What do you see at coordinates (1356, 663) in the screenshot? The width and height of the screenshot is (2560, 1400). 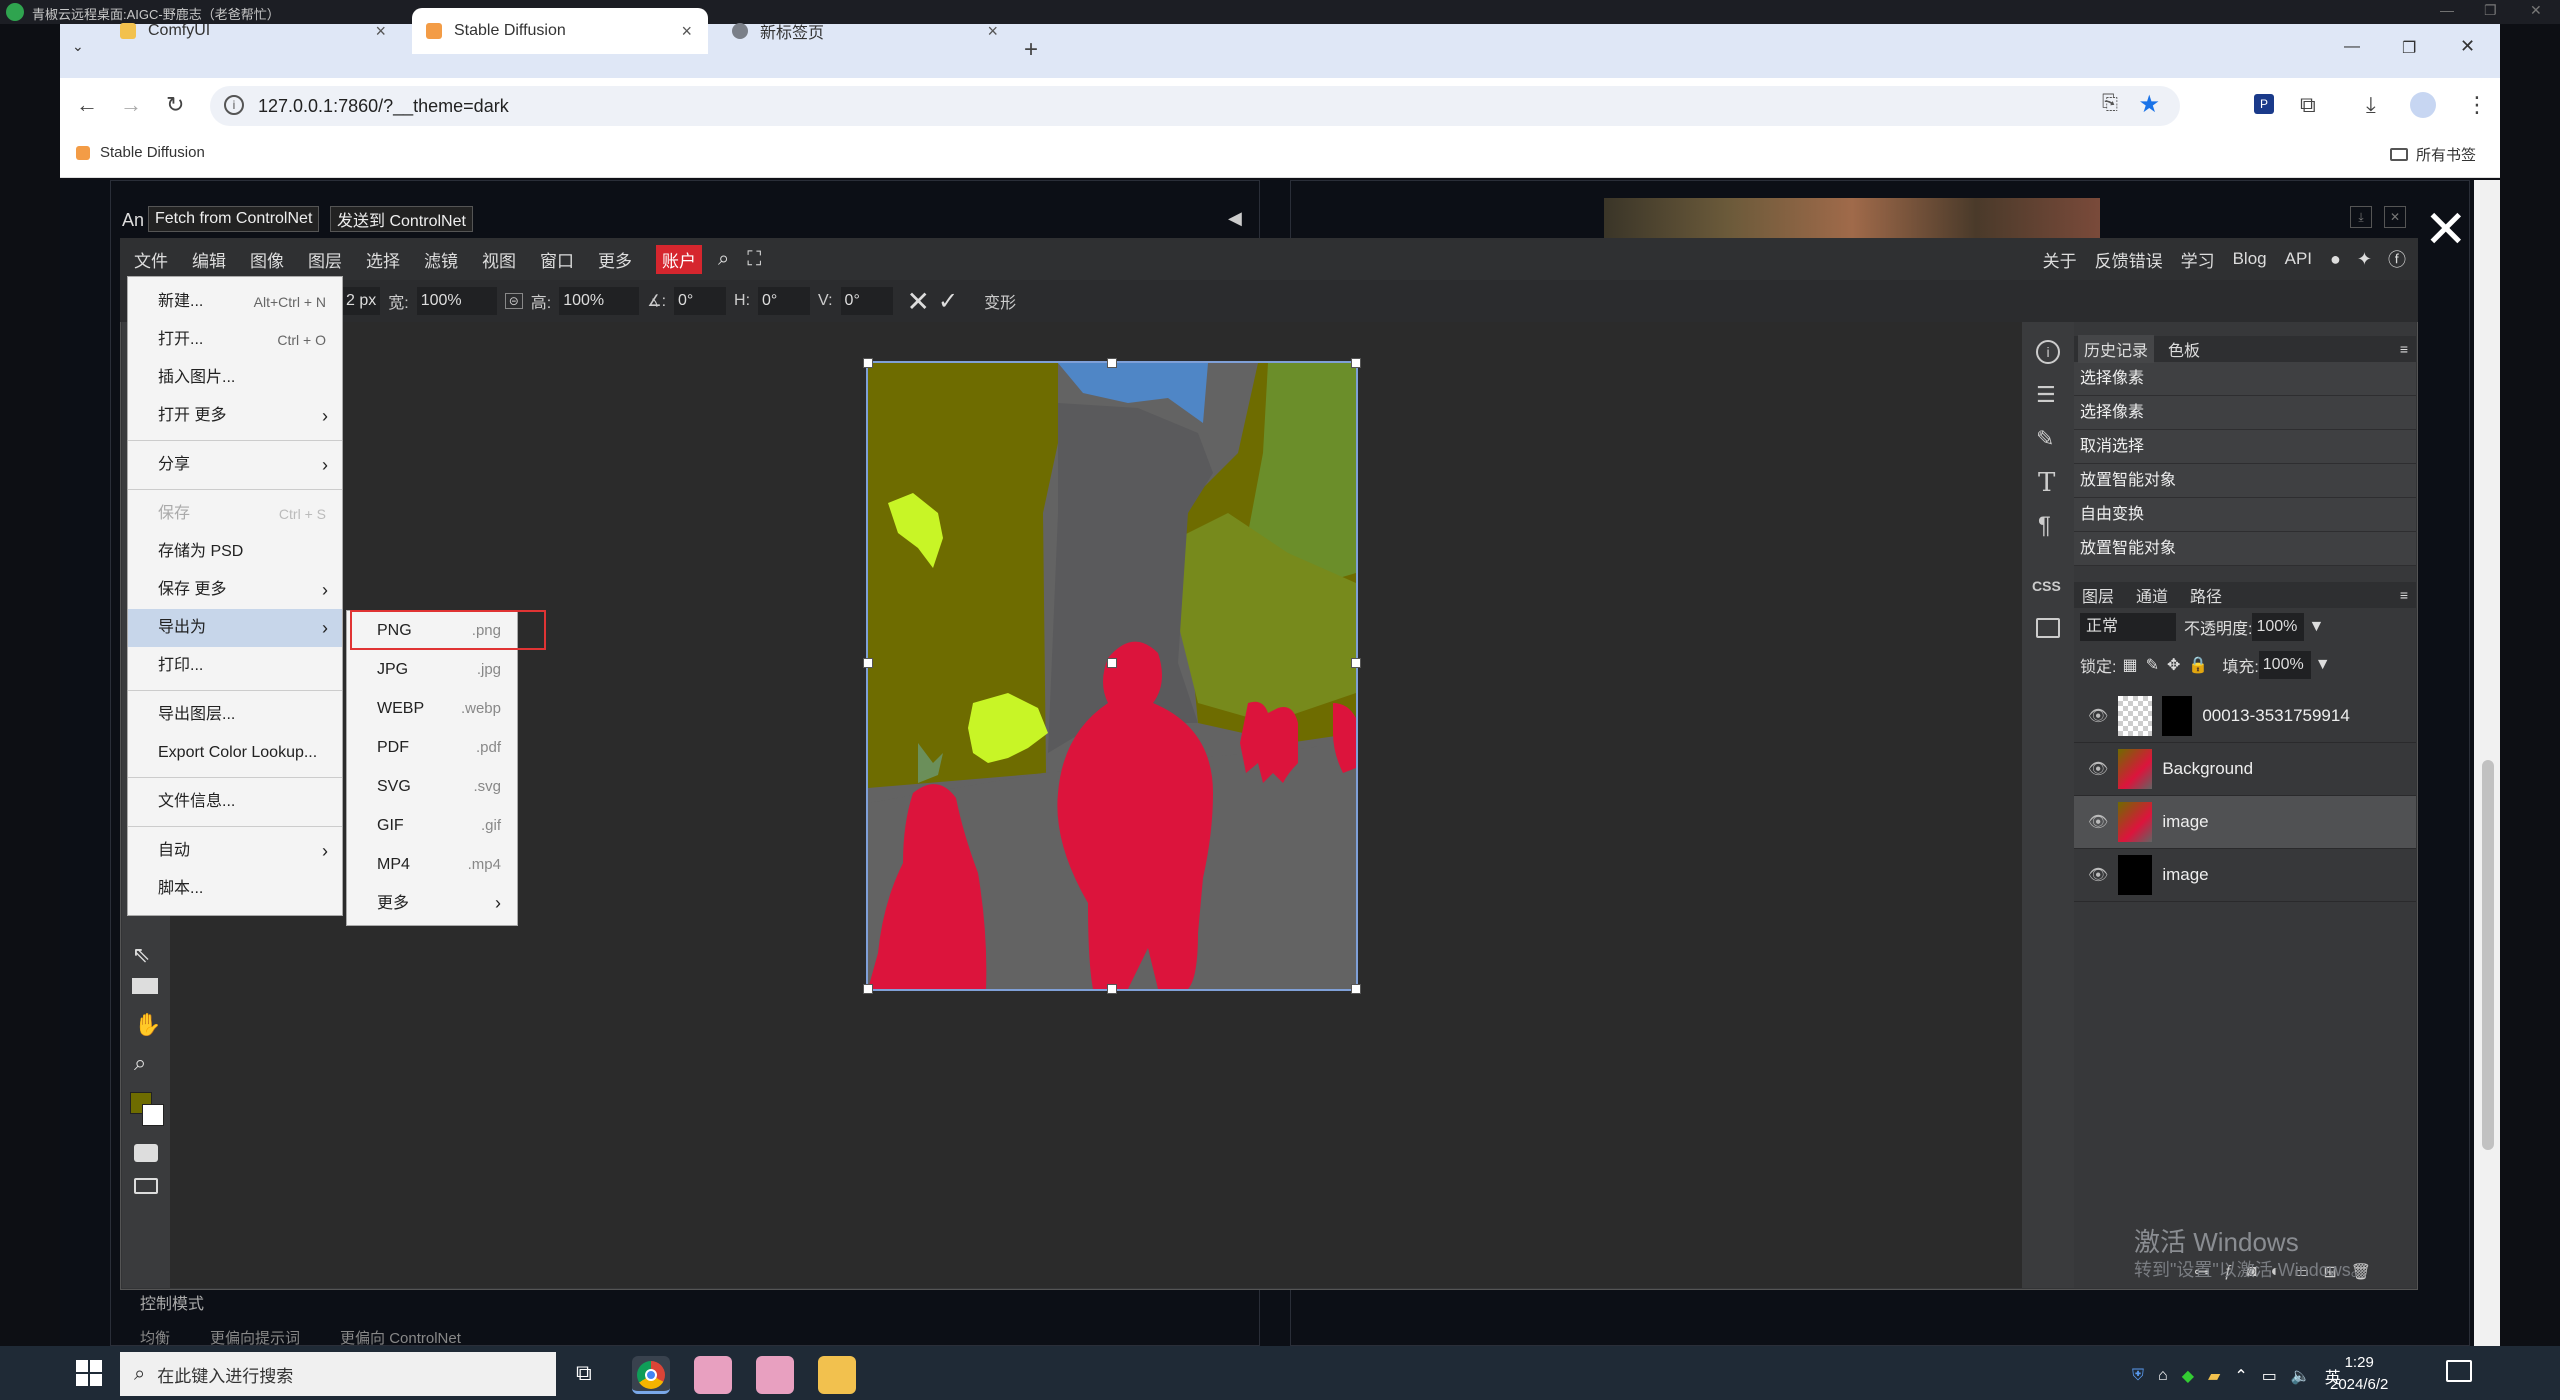 I see `transform-handle-mr` at bounding box center [1356, 663].